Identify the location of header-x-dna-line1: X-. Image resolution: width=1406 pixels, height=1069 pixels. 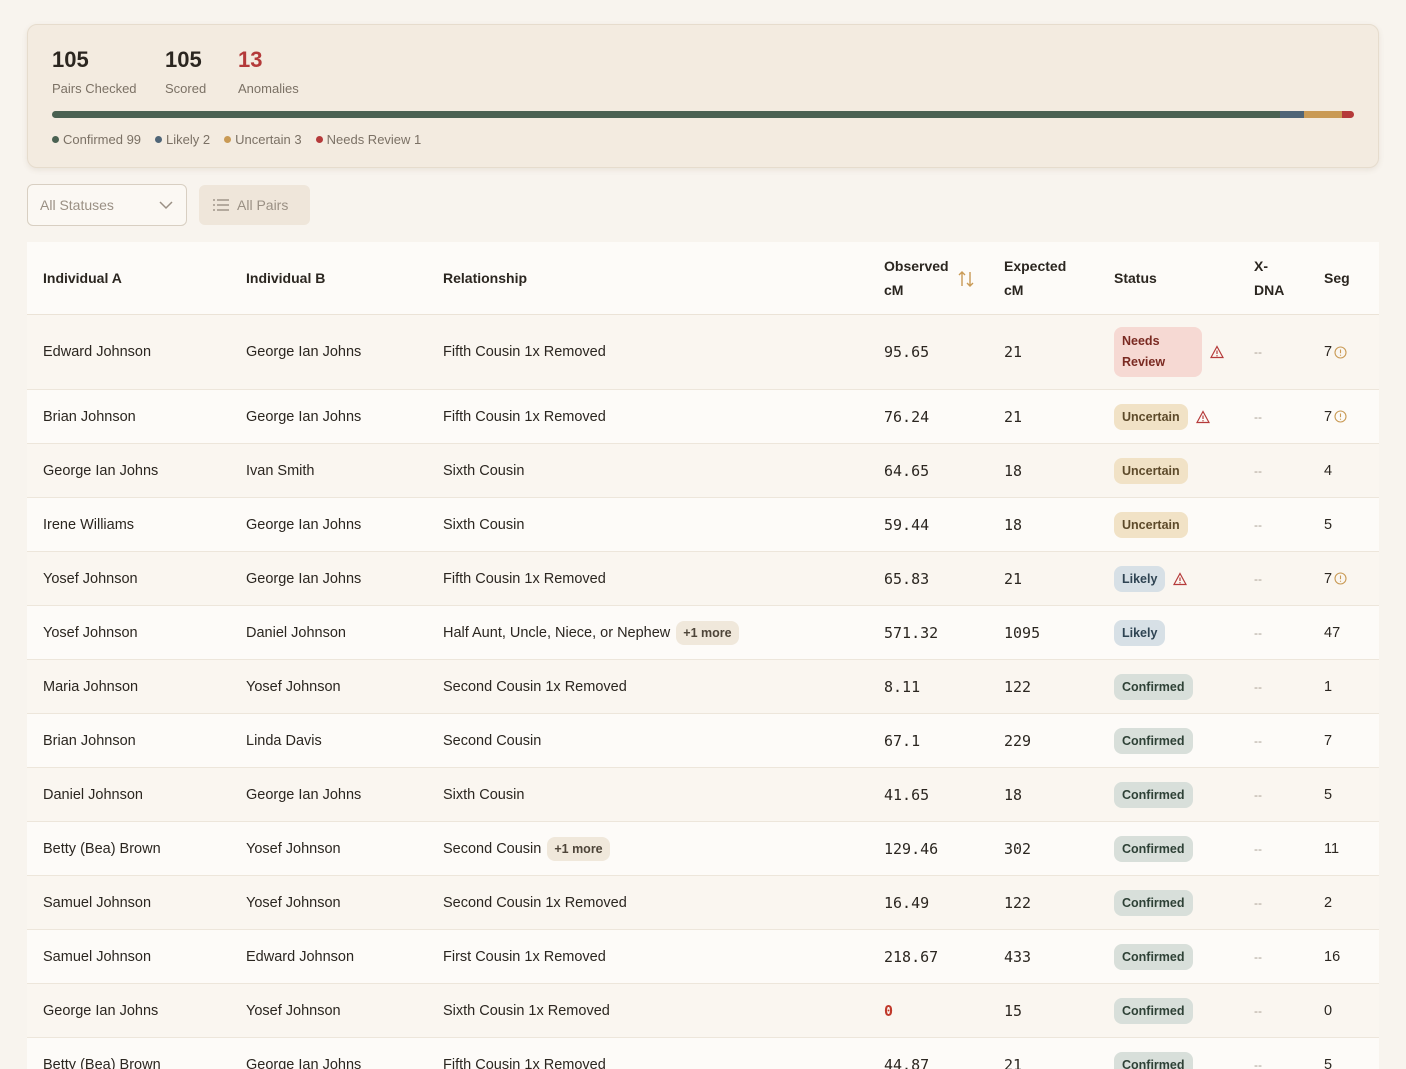
(1261, 266).